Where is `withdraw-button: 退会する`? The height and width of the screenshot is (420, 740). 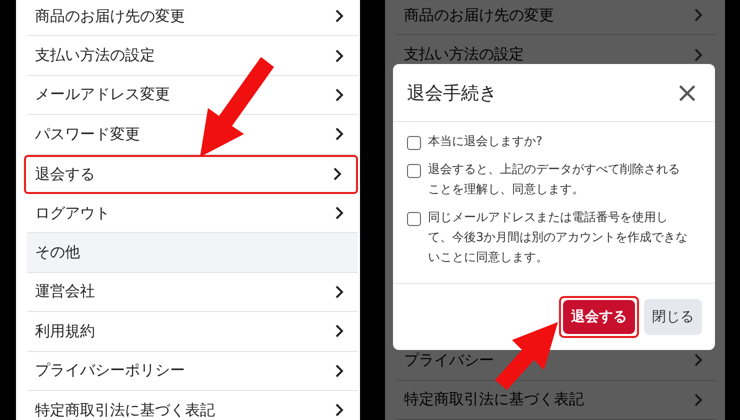
withdraw-button: 退会する is located at coordinates (599, 317).